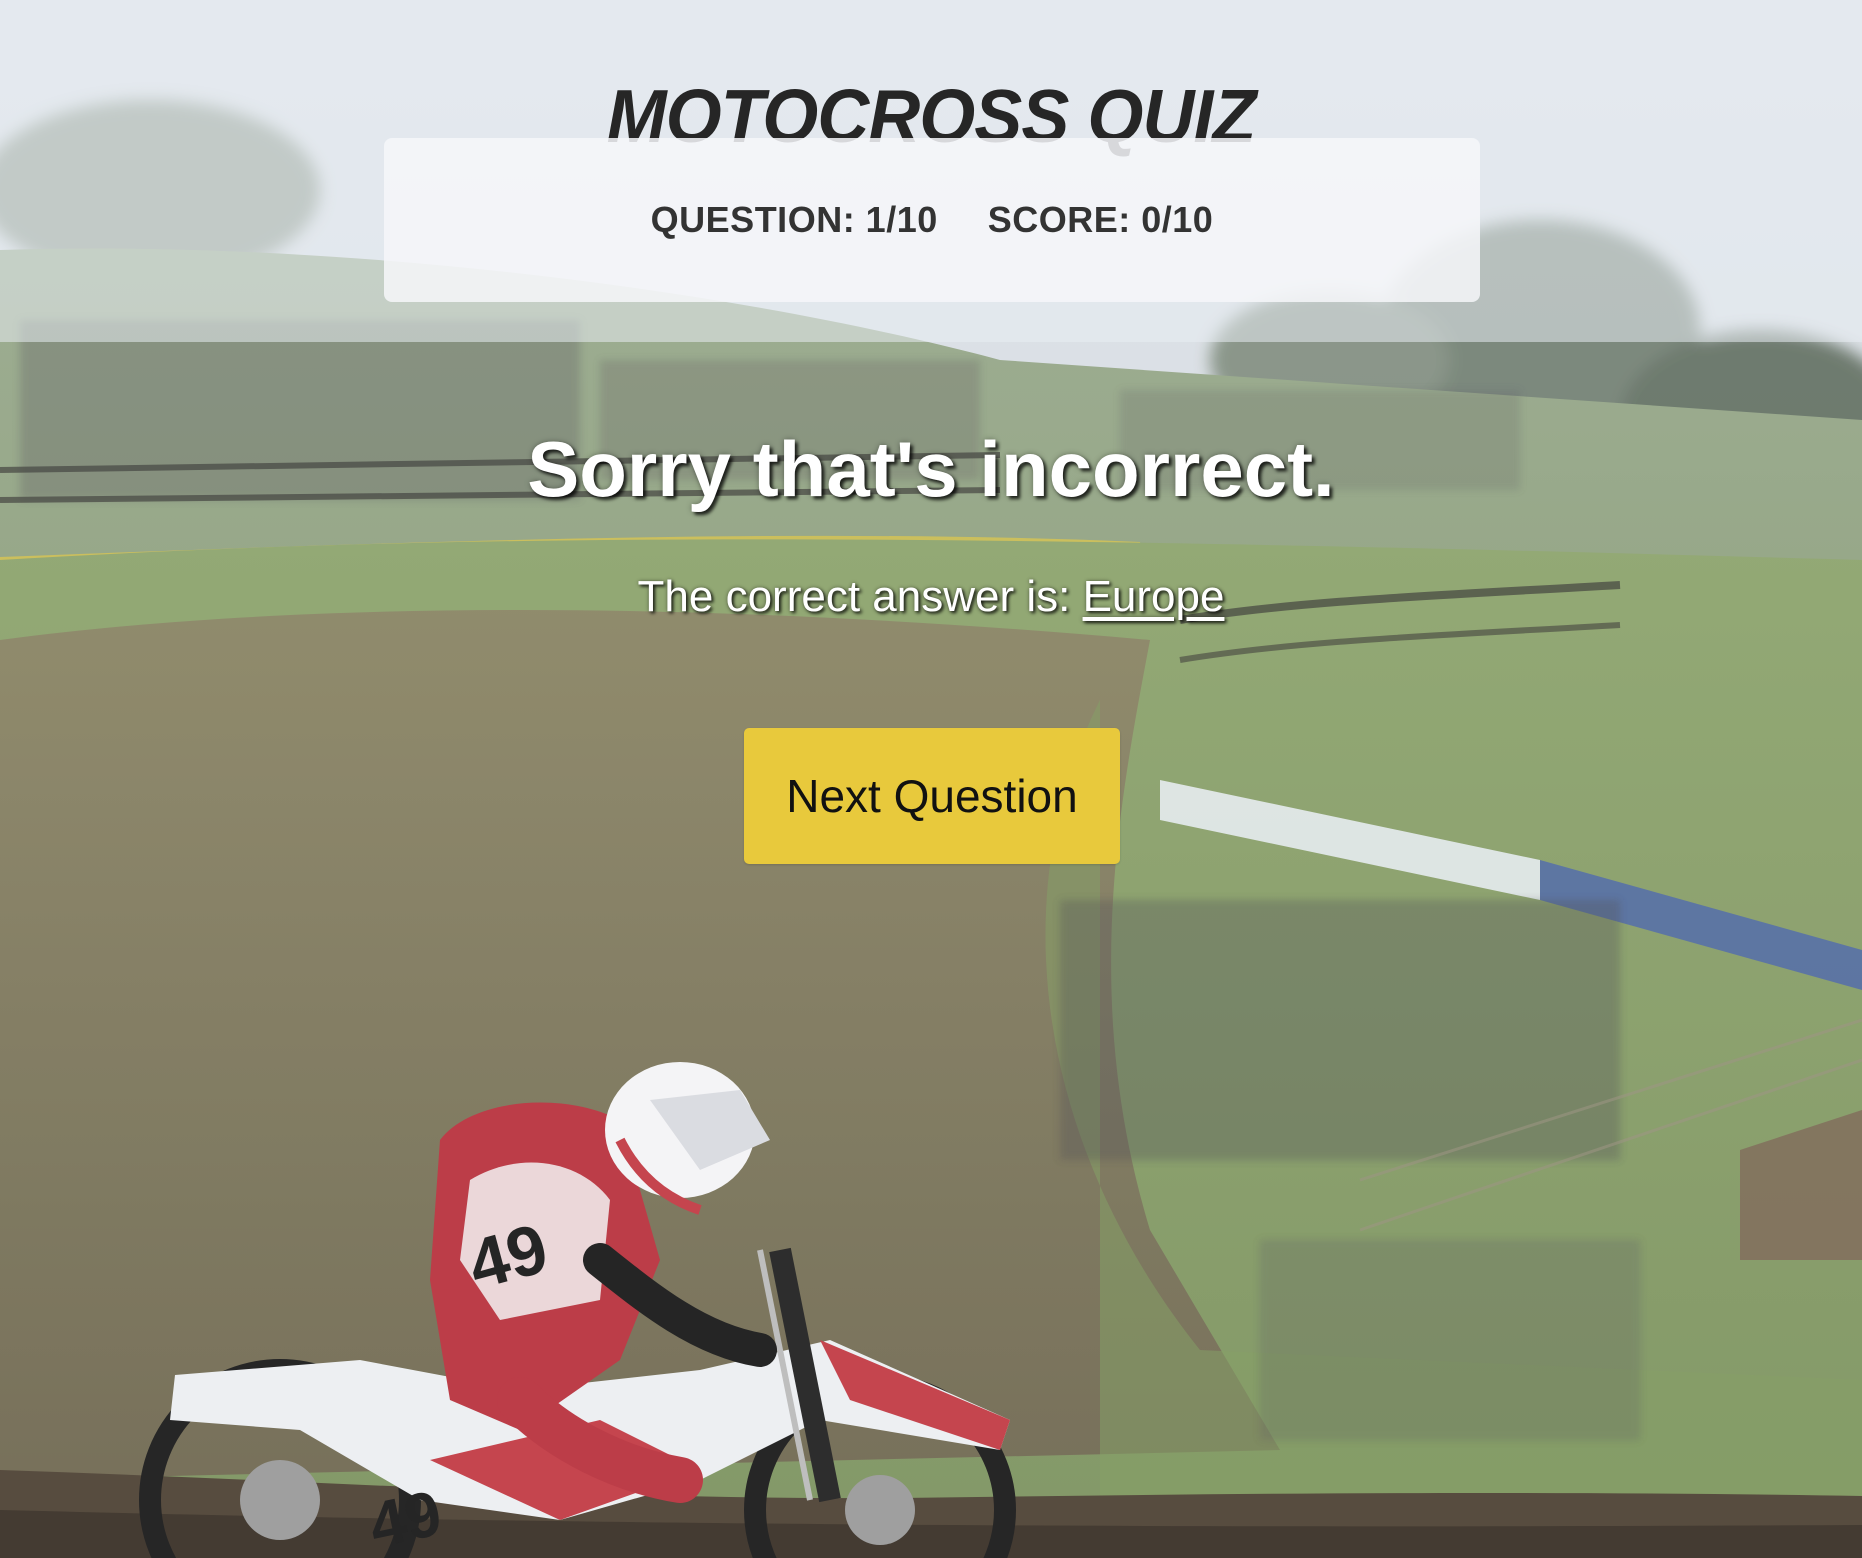 The width and height of the screenshot is (1862, 1558). I want to click on correct-answer-prefix: The correct answer is:, so click(860, 596).